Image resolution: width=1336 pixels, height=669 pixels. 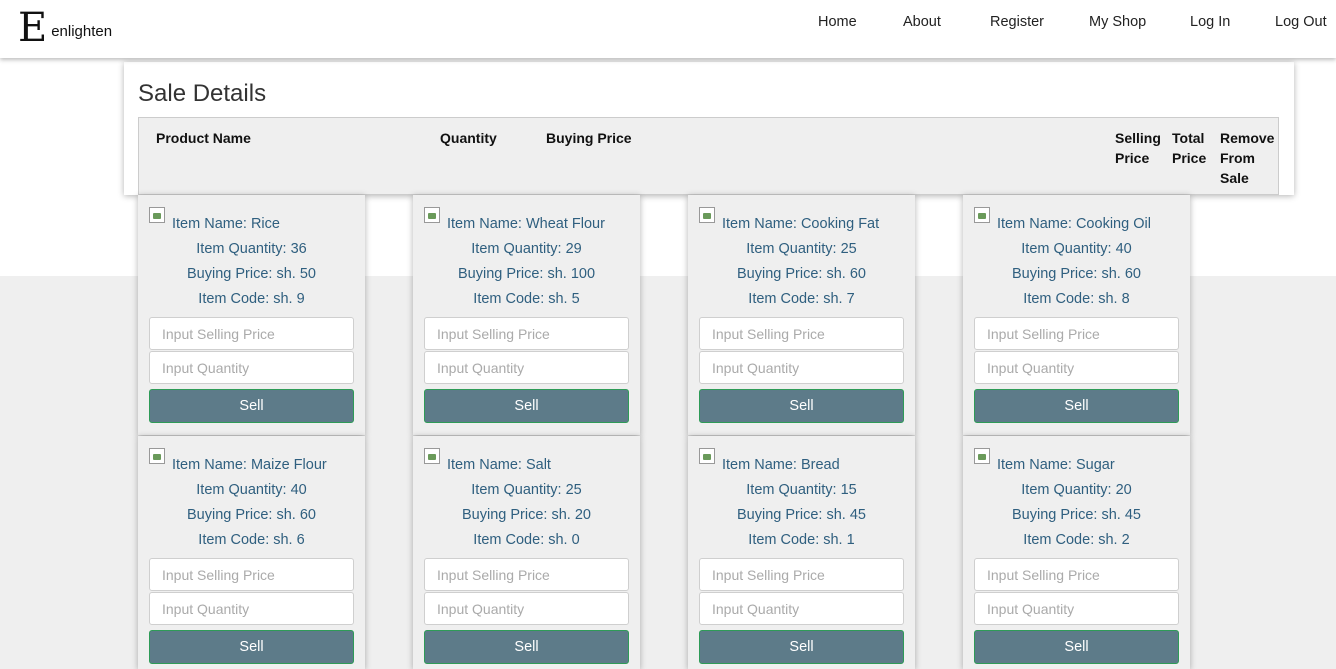 I want to click on item-code: Item Code: sh. 0, so click(x=526, y=540).